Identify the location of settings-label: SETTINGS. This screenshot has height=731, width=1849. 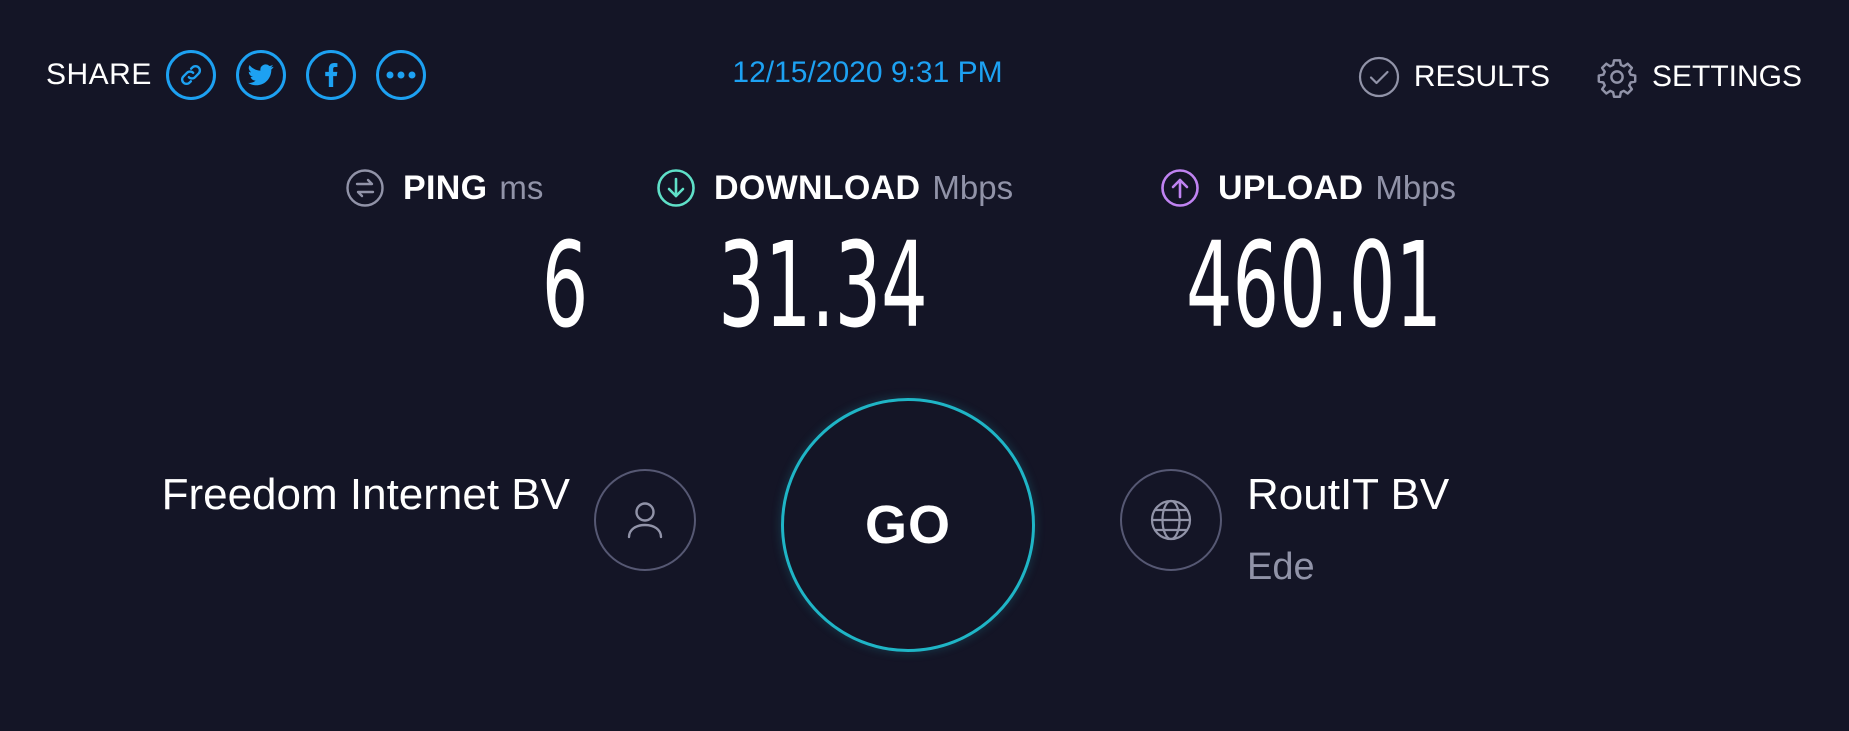
(1726, 76).